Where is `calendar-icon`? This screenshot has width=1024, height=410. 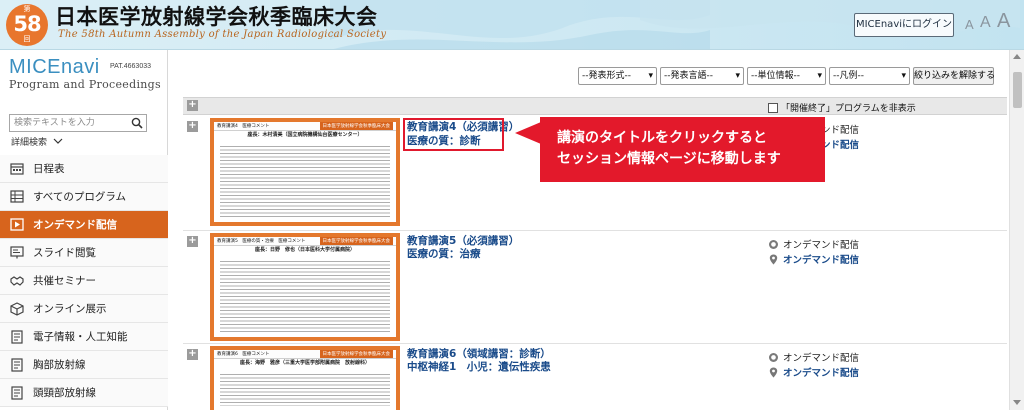 calendar-icon is located at coordinates (17, 169).